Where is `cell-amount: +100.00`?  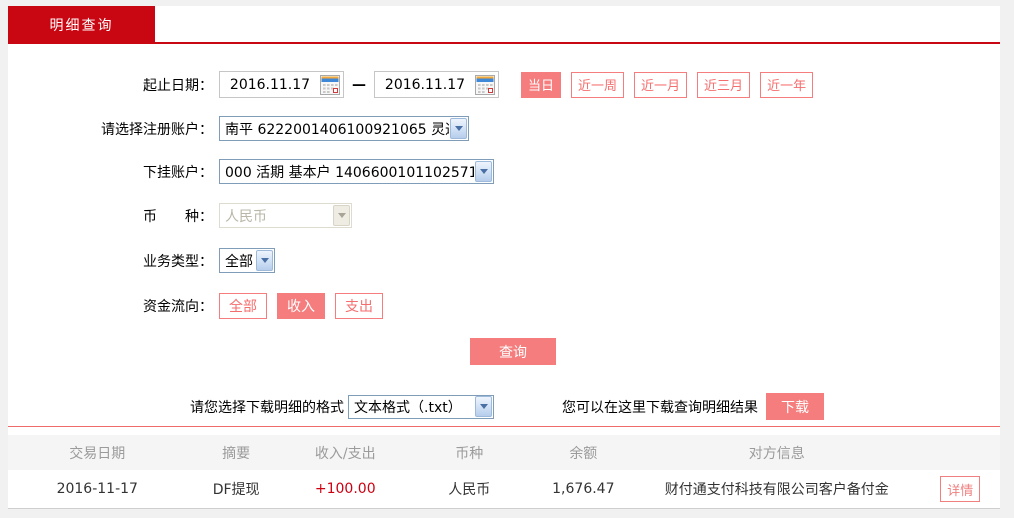 cell-amount: +100.00 is located at coordinates (345, 489).